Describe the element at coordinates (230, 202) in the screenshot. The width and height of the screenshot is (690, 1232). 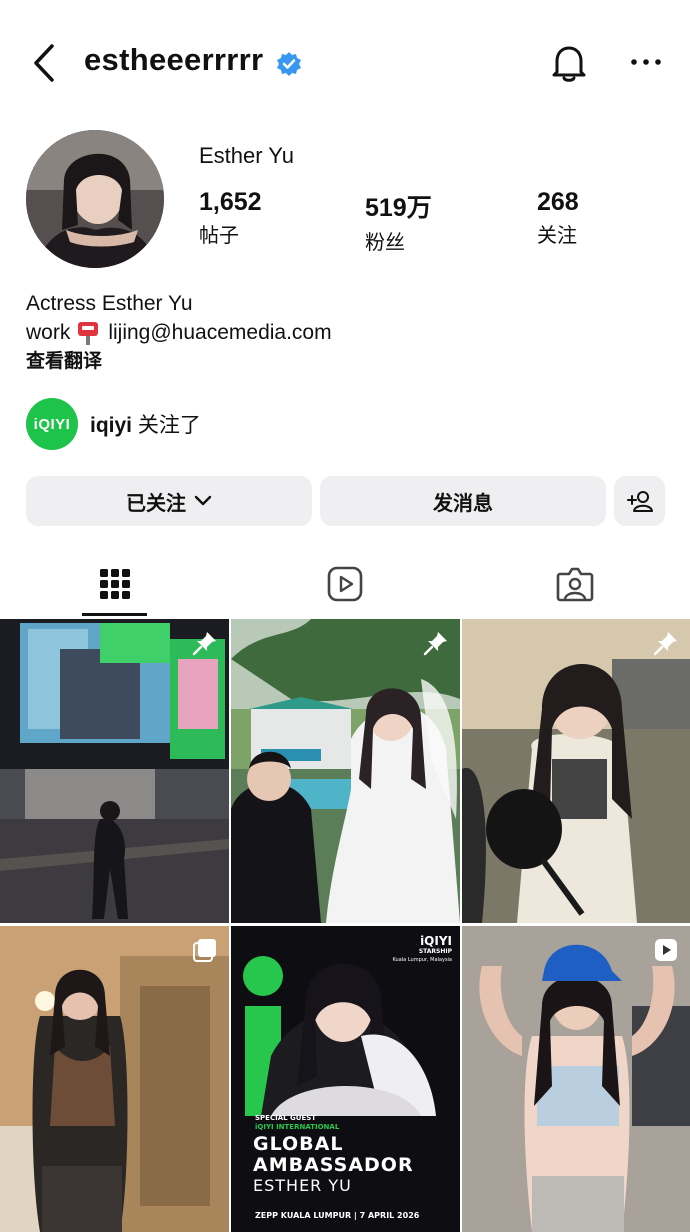
I see `posts-count: 1,652` at that location.